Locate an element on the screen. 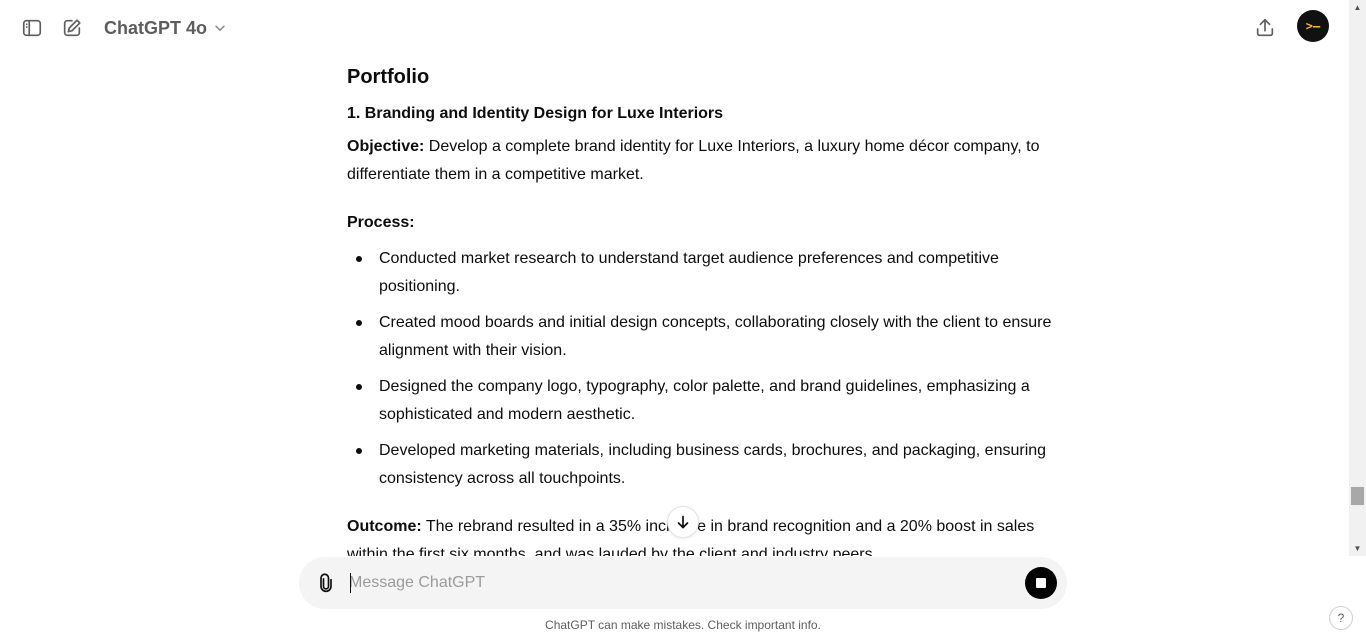 This screenshot has width=1366, height=641. stop-generating-button is located at coordinates (1041, 583).